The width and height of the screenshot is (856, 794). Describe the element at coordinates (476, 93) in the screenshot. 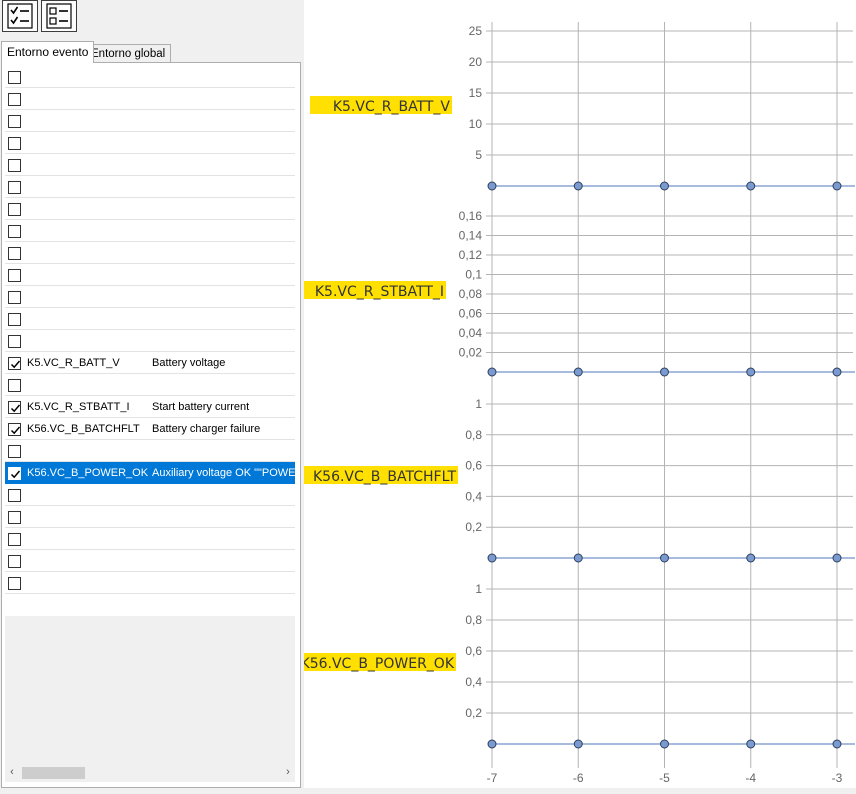

I see `y-tick-label: 15` at that location.